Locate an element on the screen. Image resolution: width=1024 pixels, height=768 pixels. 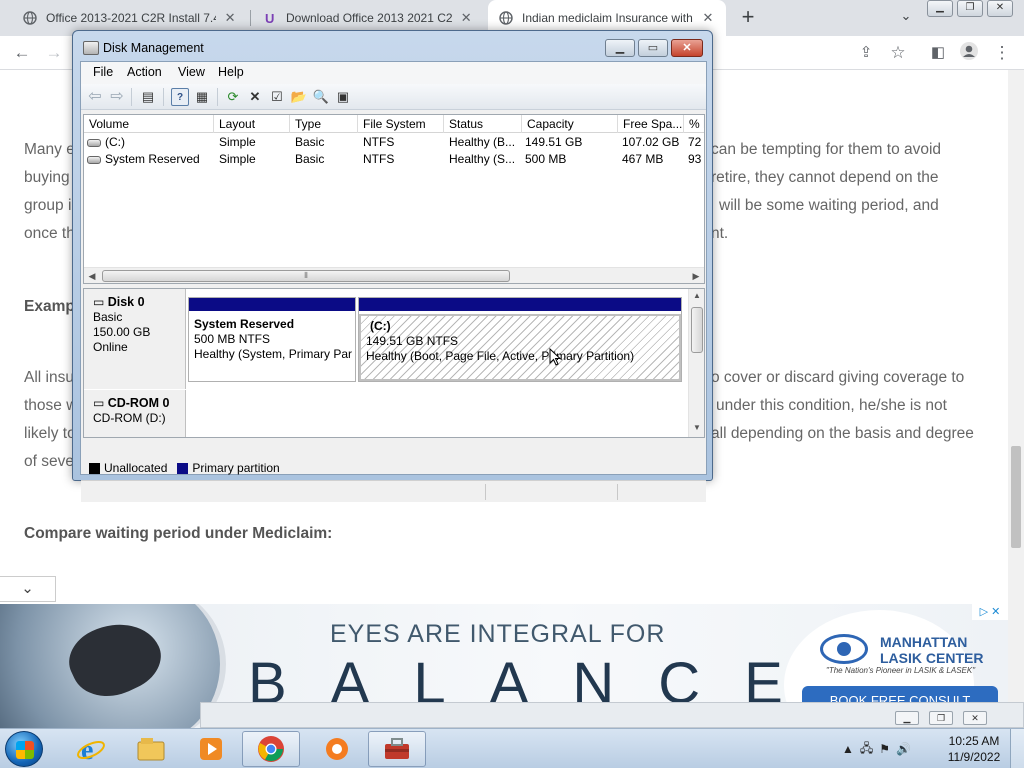
column-file-system: File System is located at coordinates (401, 124).